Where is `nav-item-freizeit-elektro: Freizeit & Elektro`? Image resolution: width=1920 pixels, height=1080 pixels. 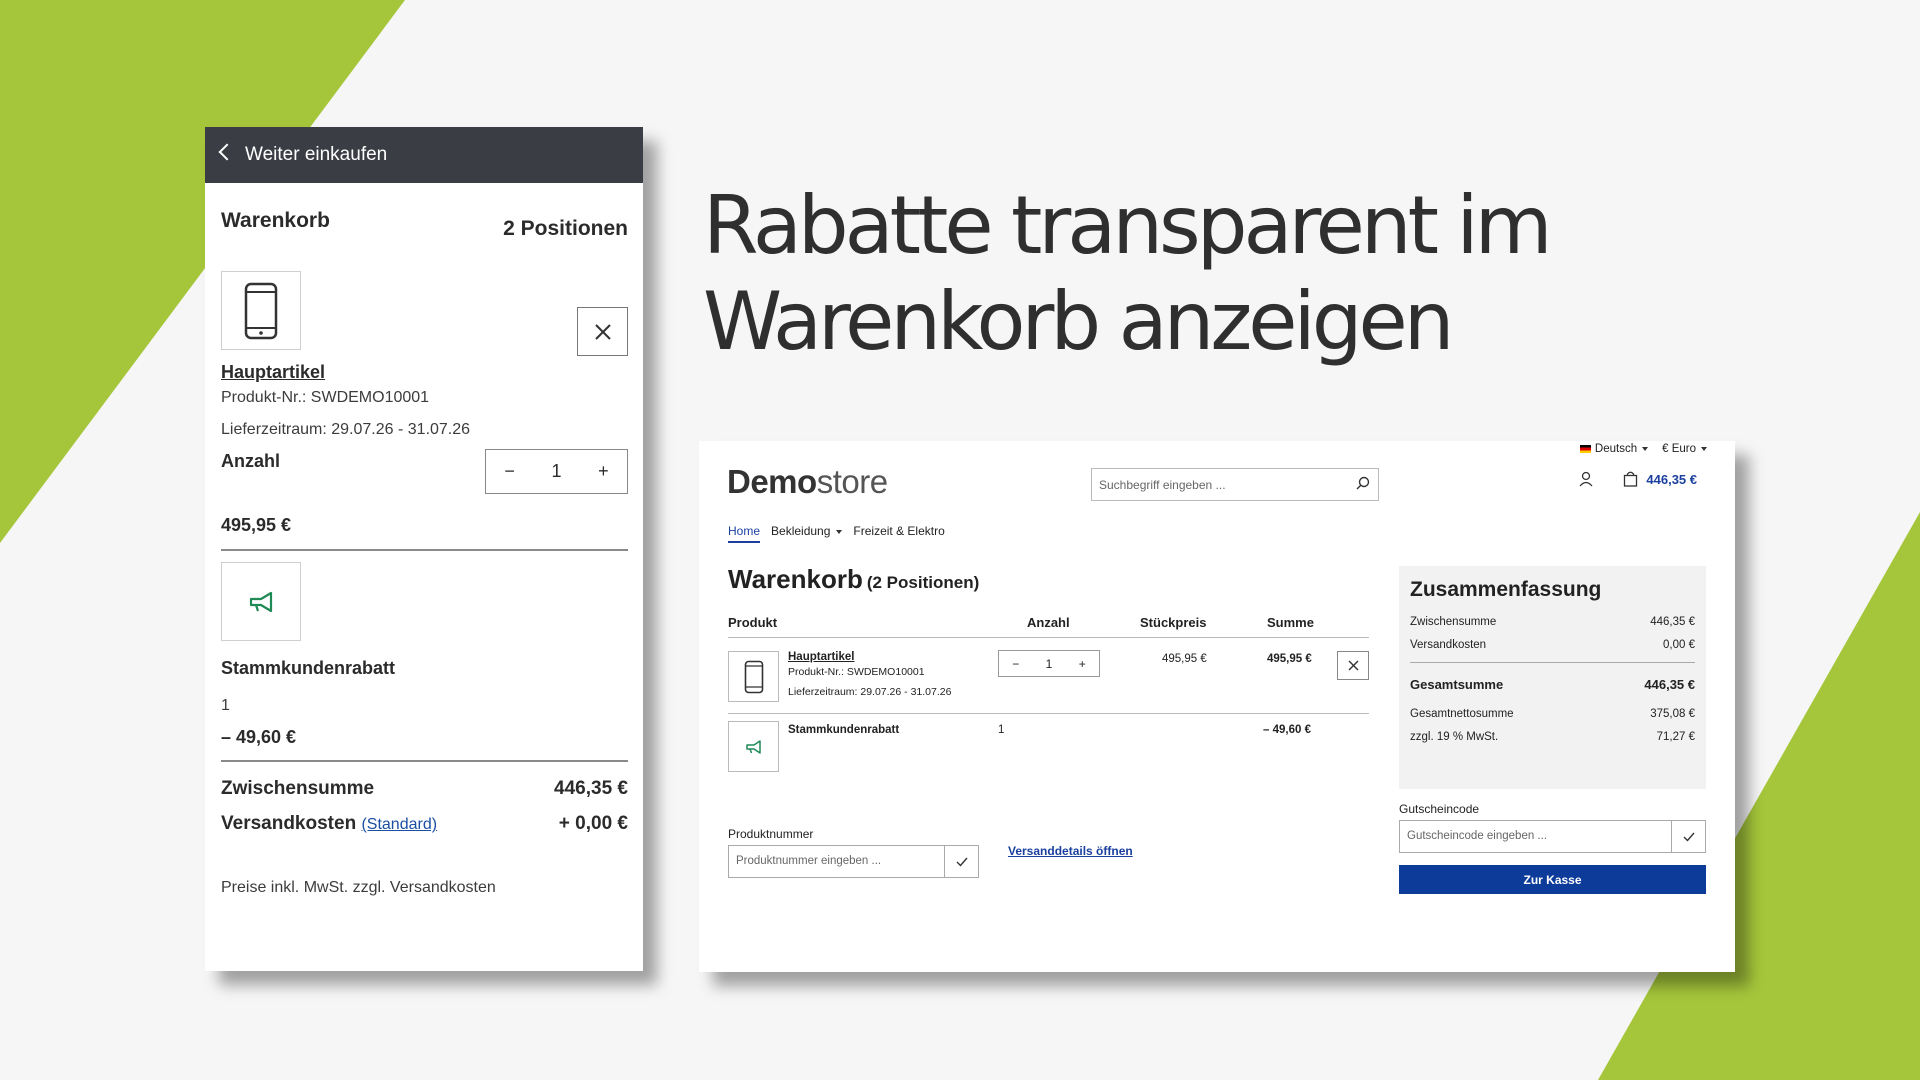
nav-item-freizeit-elektro: Freizeit & Elektro is located at coordinates (898, 533).